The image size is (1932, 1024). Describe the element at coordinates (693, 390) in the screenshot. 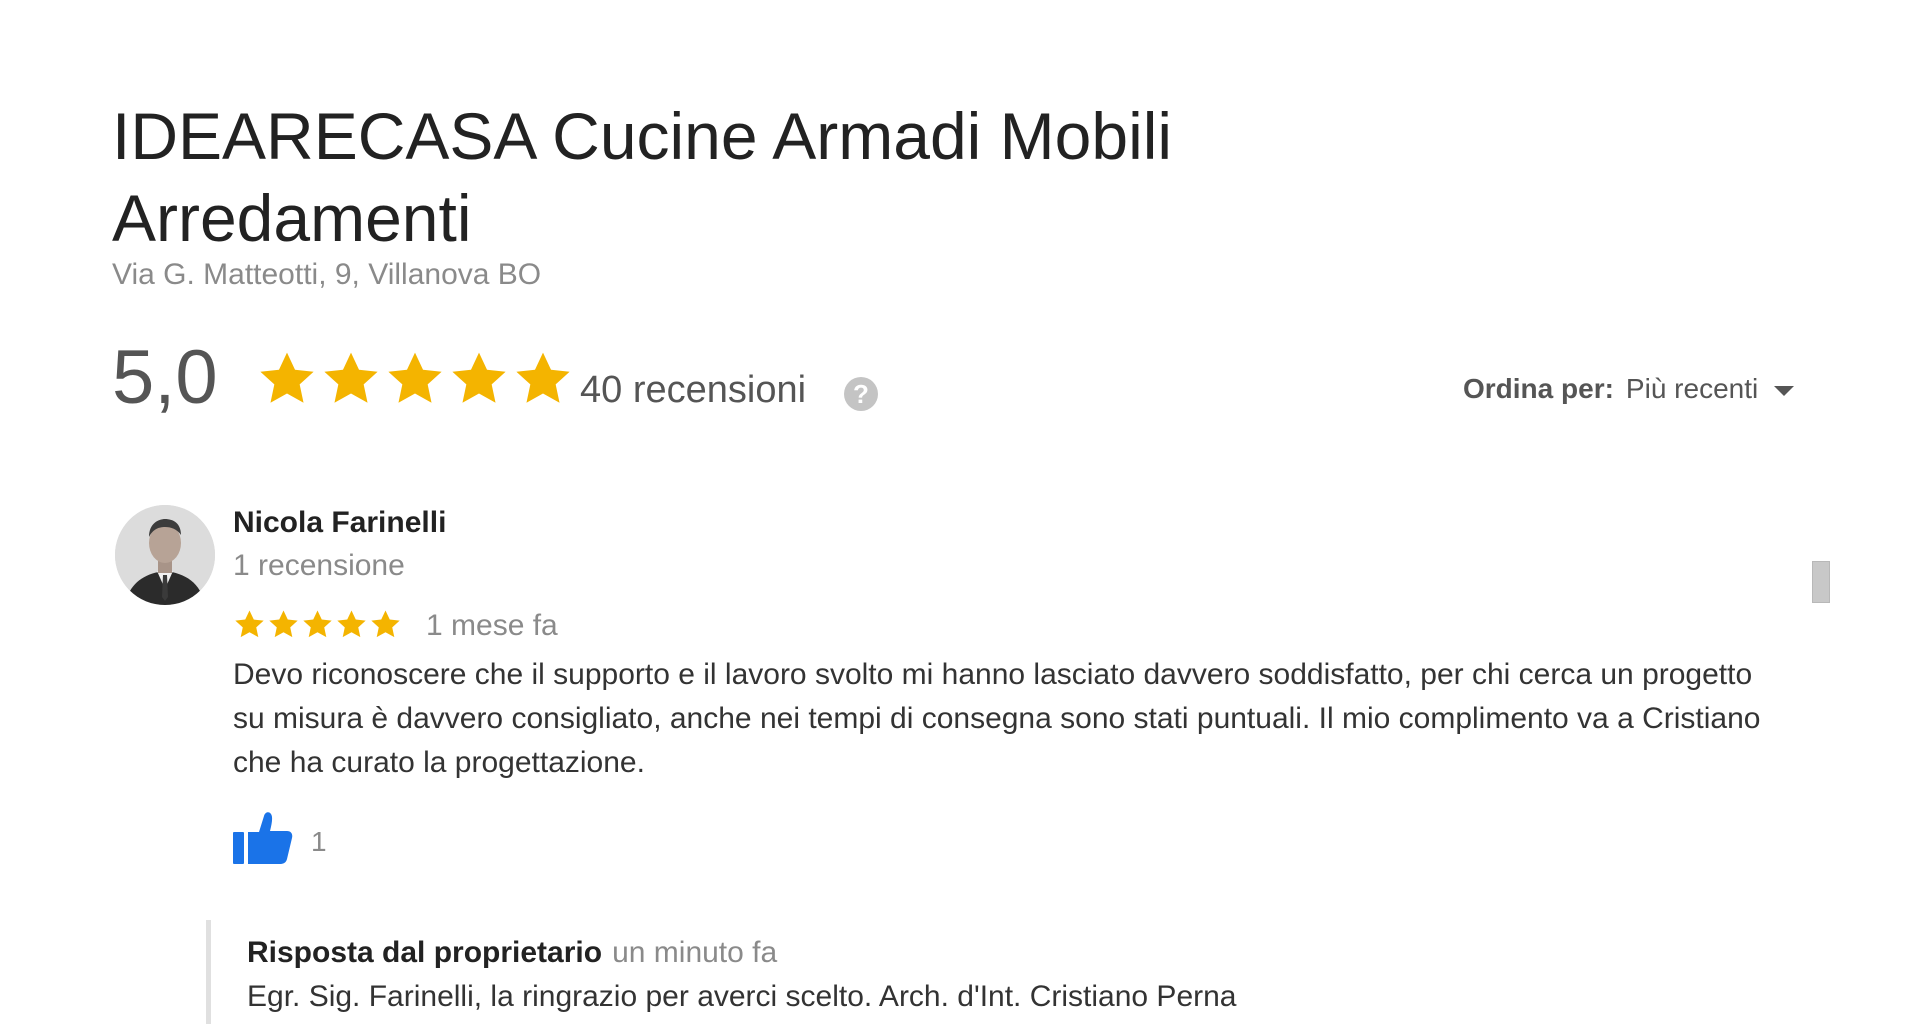

I see `review-count-link: 40 recensioni` at that location.